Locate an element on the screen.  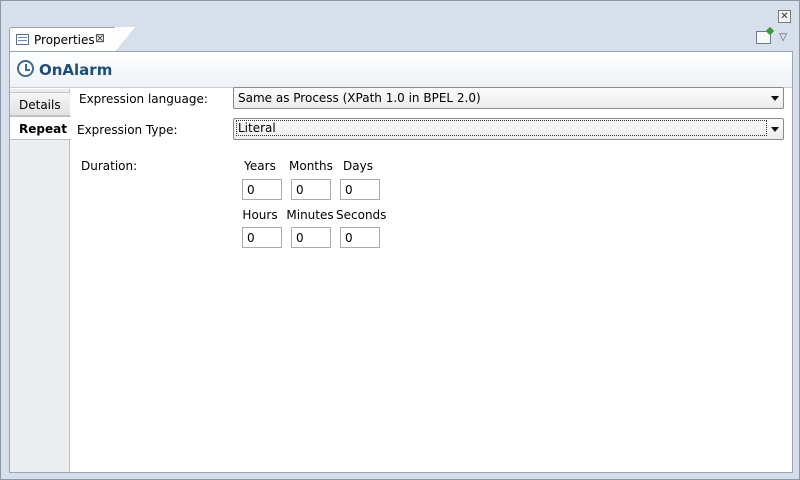
days-label: Days is located at coordinates (358, 166).